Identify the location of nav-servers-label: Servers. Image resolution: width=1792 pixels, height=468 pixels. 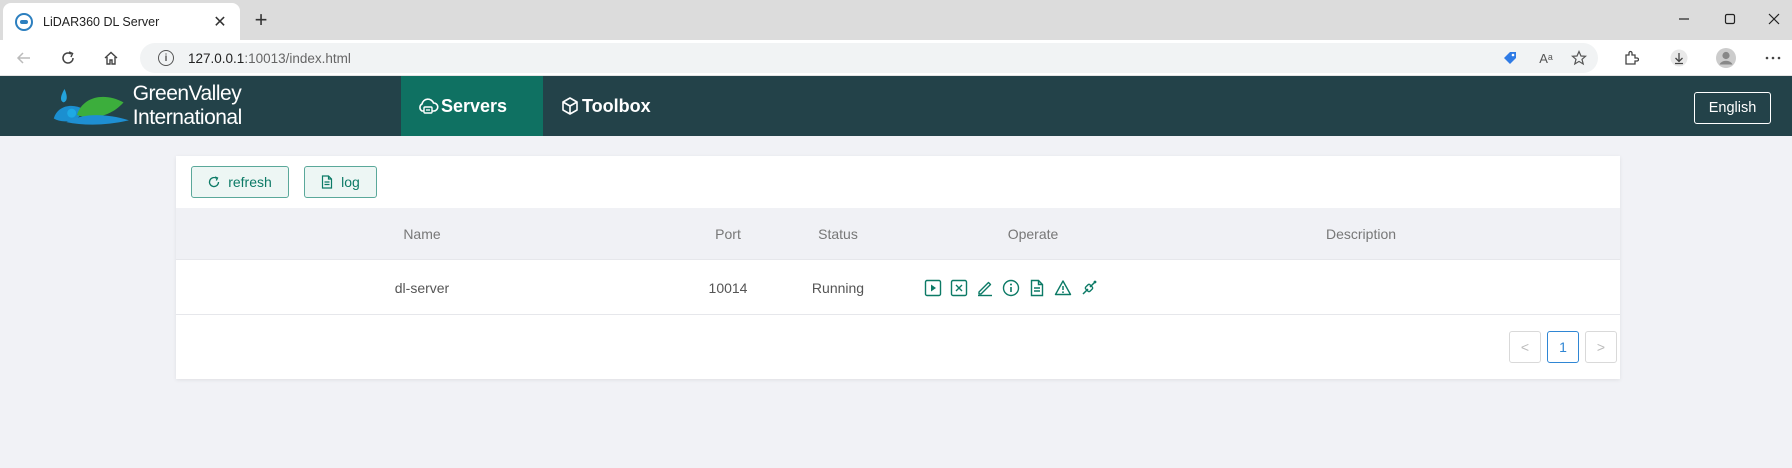
(474, 105).